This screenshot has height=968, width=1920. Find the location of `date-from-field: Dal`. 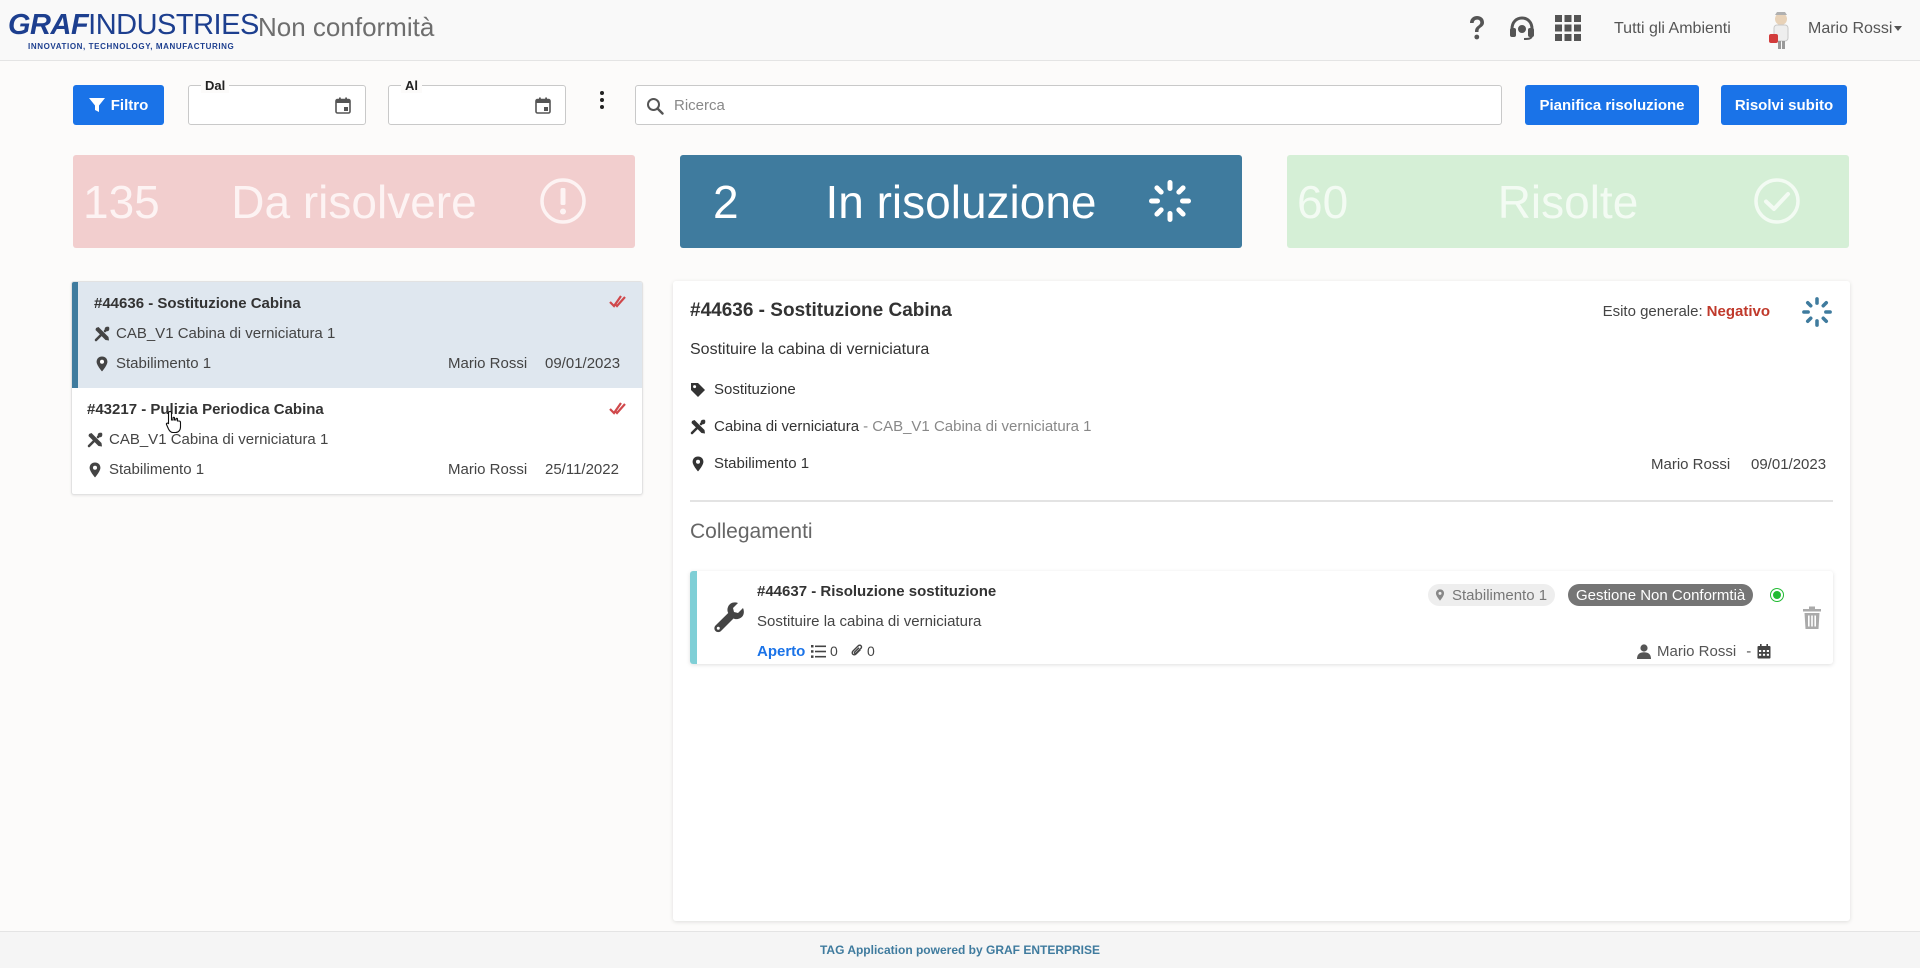

date-from-field: Dal is located at coordinates (277, 101).